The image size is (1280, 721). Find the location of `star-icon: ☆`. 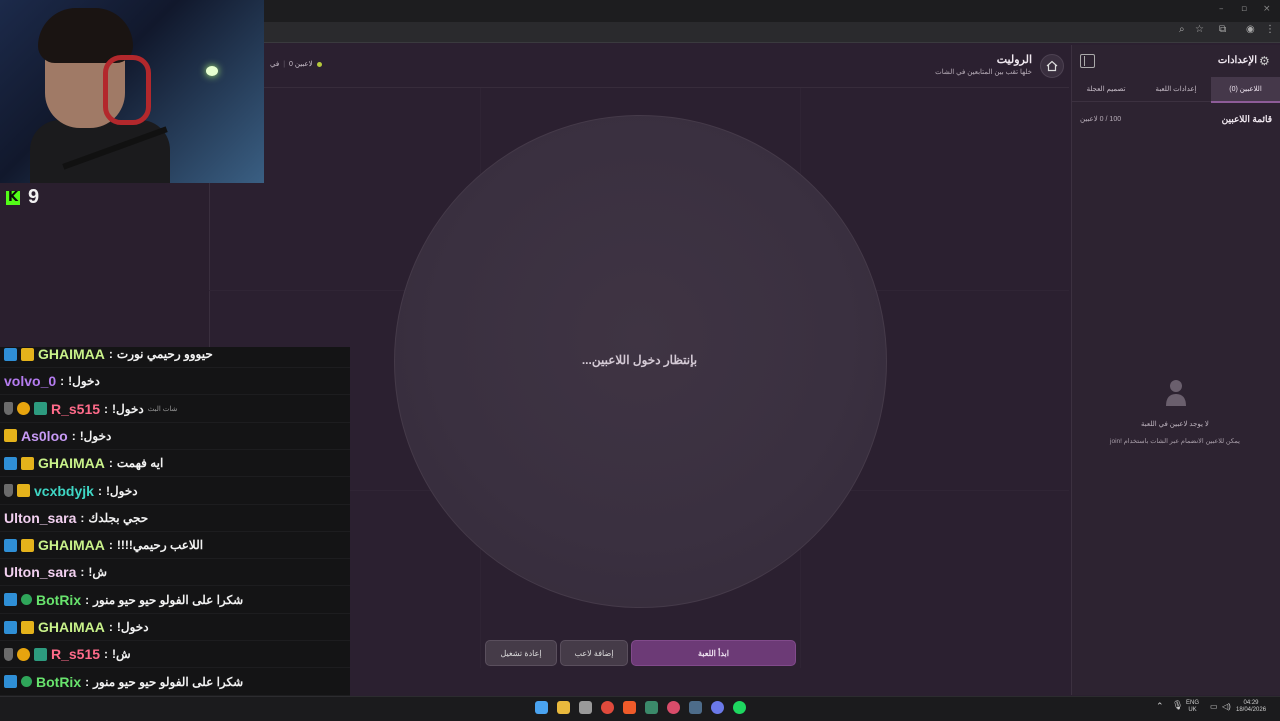

star-icon: ☆ is located at coordinates (1199, 29).